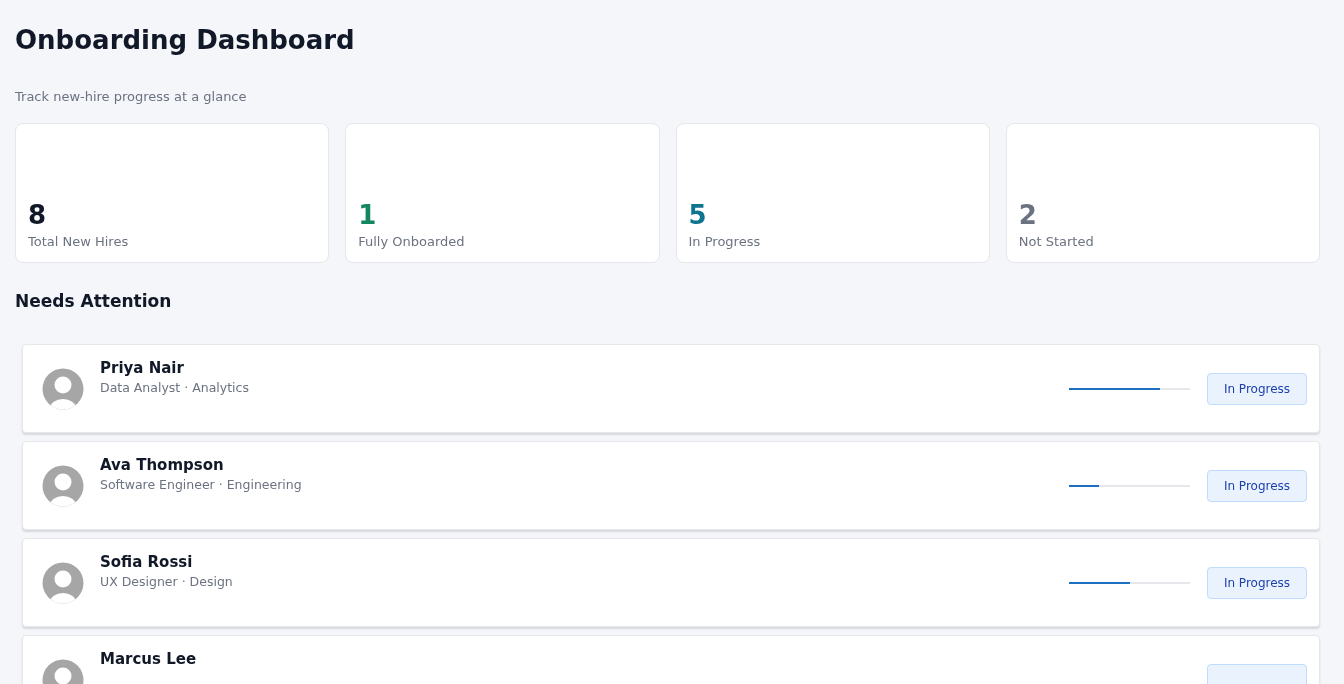 This screenshot has width=1344, height=684. Describe the element at coordinates (724, 241) in the screenshot. I see `stat-label: In Progress` at that location.